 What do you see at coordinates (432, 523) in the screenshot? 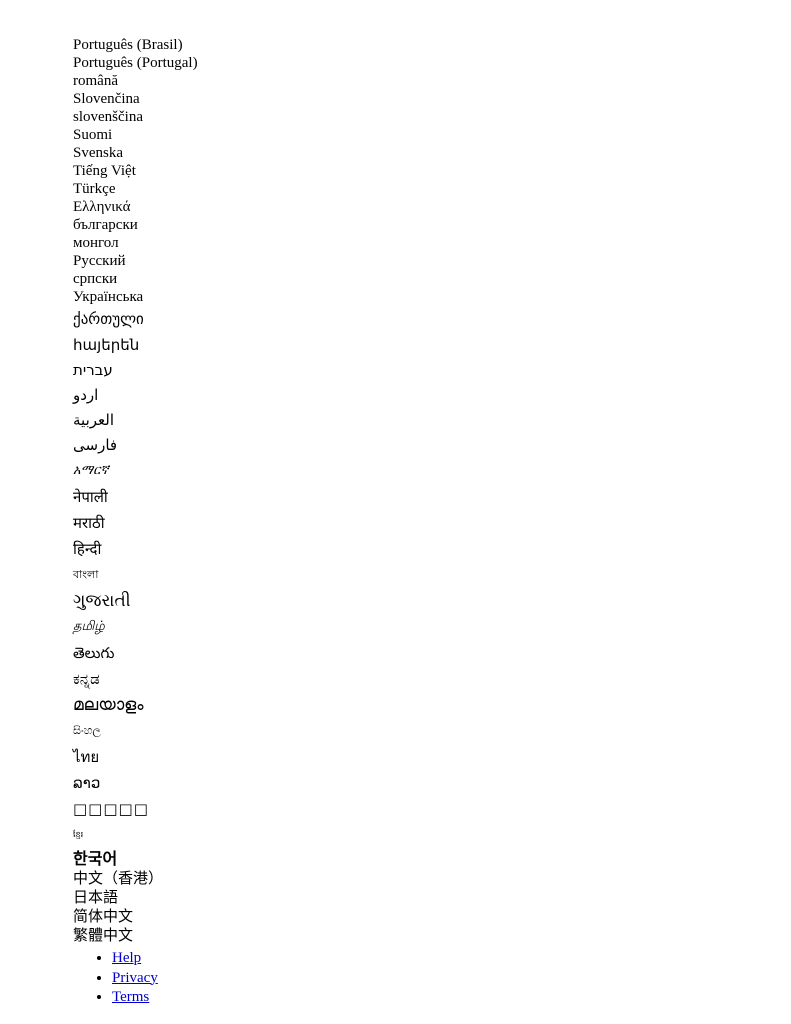
I see `language-option: मराठी` at bounding box center [432, 523].